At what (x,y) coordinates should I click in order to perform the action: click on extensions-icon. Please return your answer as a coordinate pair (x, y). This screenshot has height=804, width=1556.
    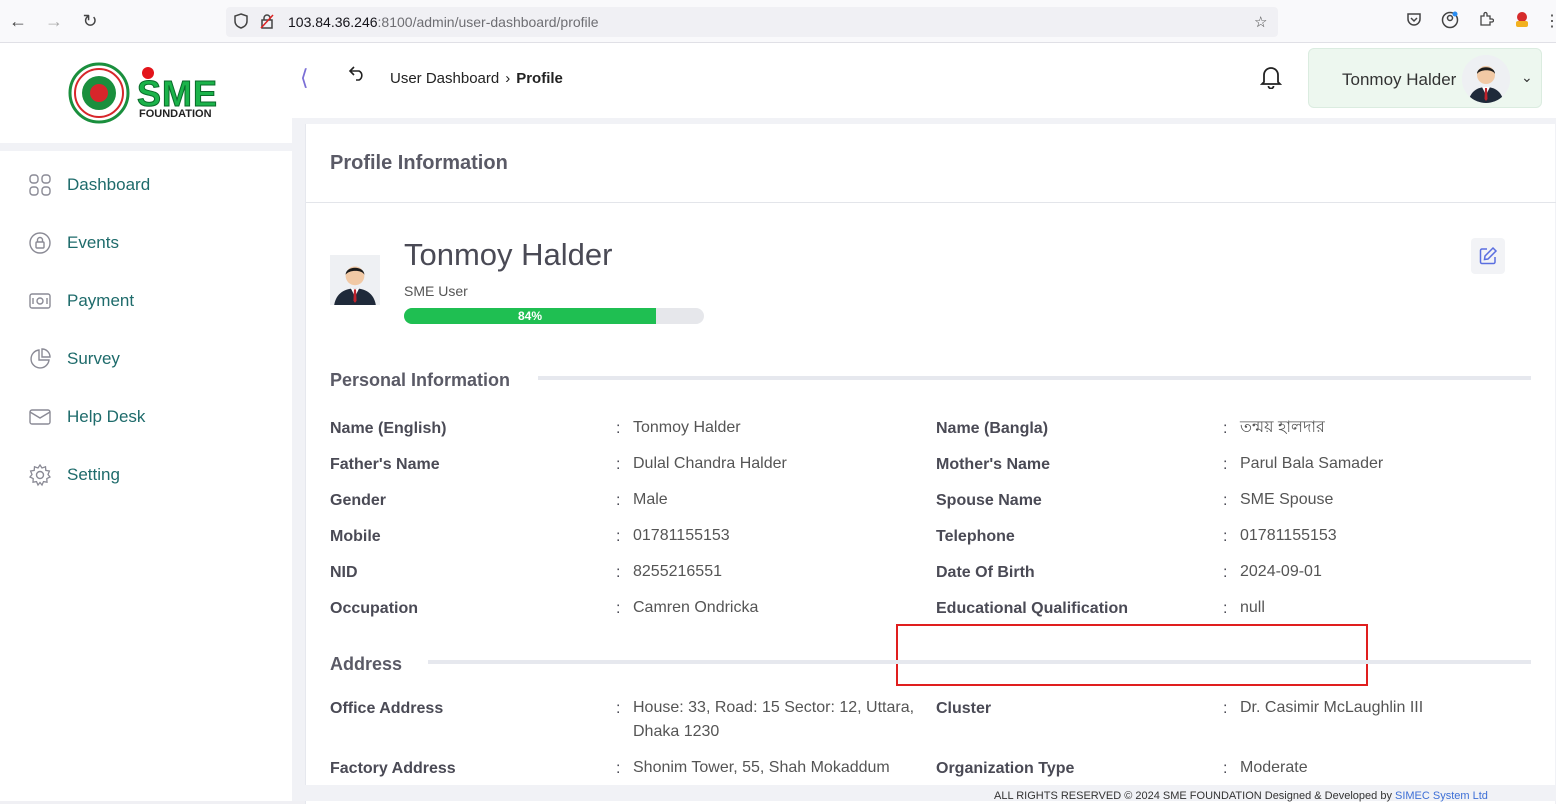
    Looking at the image, I should click on (1486, 21).